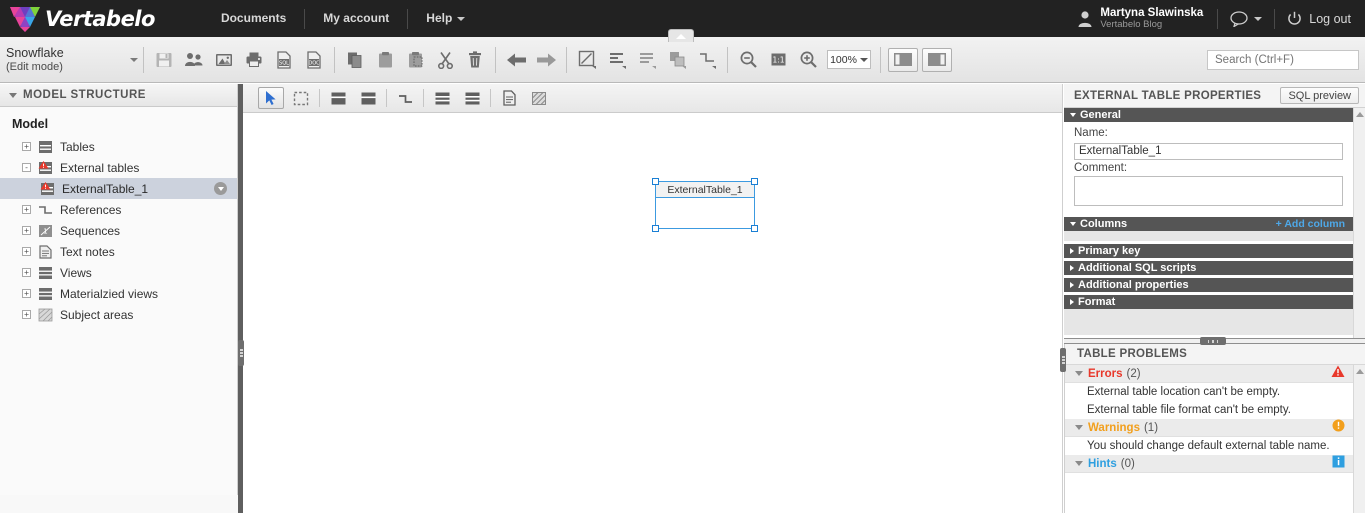 This screenshot has height=513, width=1365. I want to click on problems-group-errors: Errors (2), so click(1215, 374).